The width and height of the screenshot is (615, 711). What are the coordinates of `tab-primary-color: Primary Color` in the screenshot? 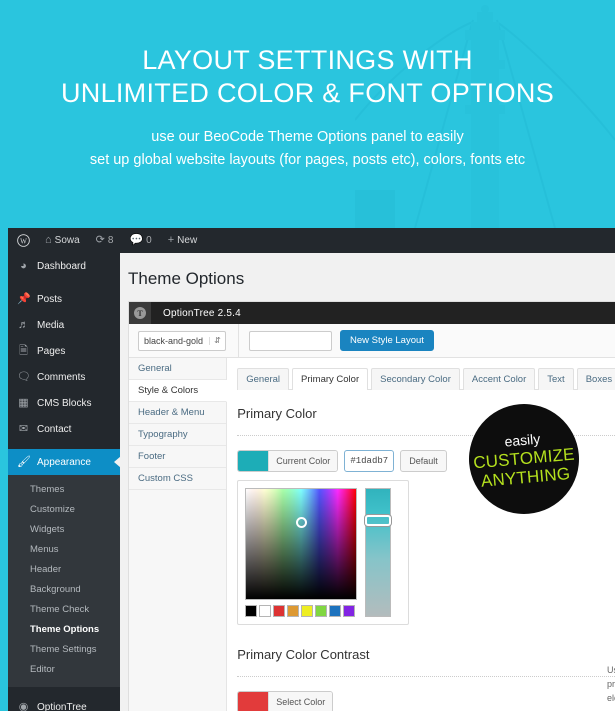 It's located at (330, 379).